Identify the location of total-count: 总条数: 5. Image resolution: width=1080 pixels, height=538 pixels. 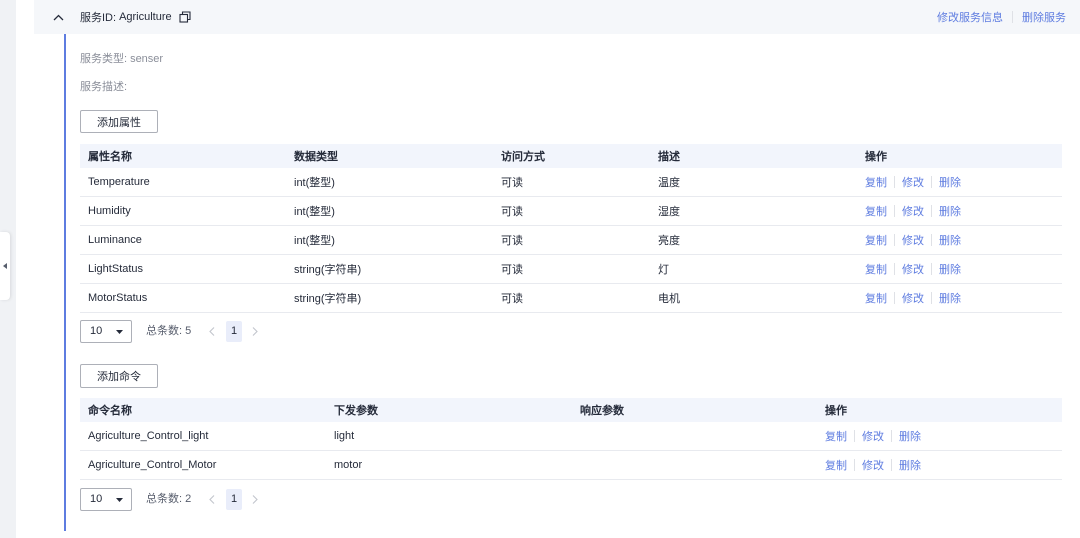
(168, 331).